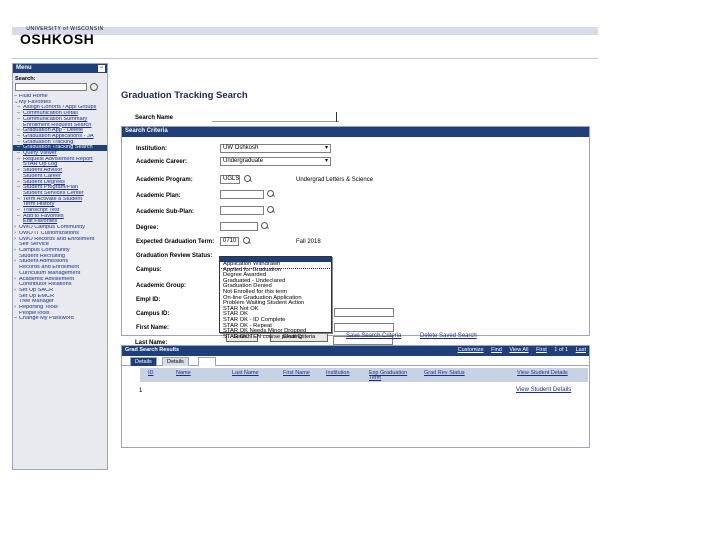 This screenshot has height=540, width=720. What do you see at coordinates (230, 179) in the screenshot?
I see `program-input: UGLS` at bounding box center [230, 179].